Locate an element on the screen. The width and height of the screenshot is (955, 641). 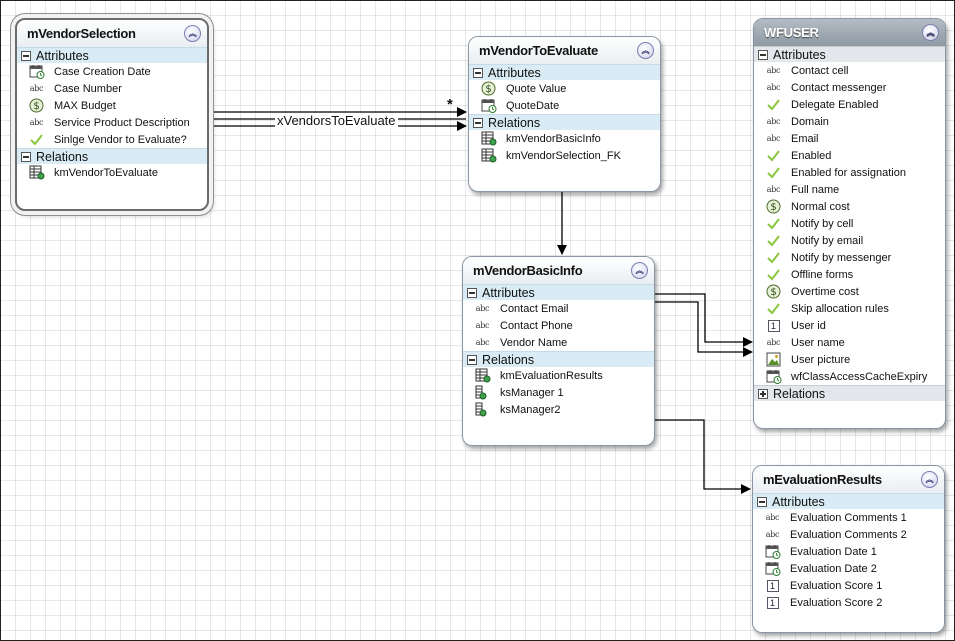
entity-header: mVendorBasicInfo ︽ is located at coordinates (558, 270).